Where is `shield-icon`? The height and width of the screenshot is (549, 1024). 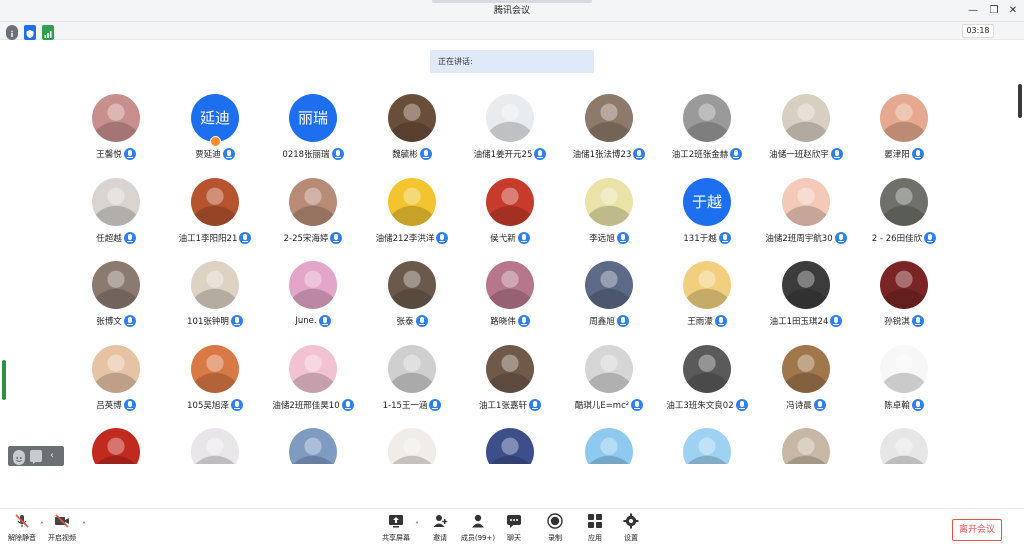
shield-icon is located at coordinates (30, 32).